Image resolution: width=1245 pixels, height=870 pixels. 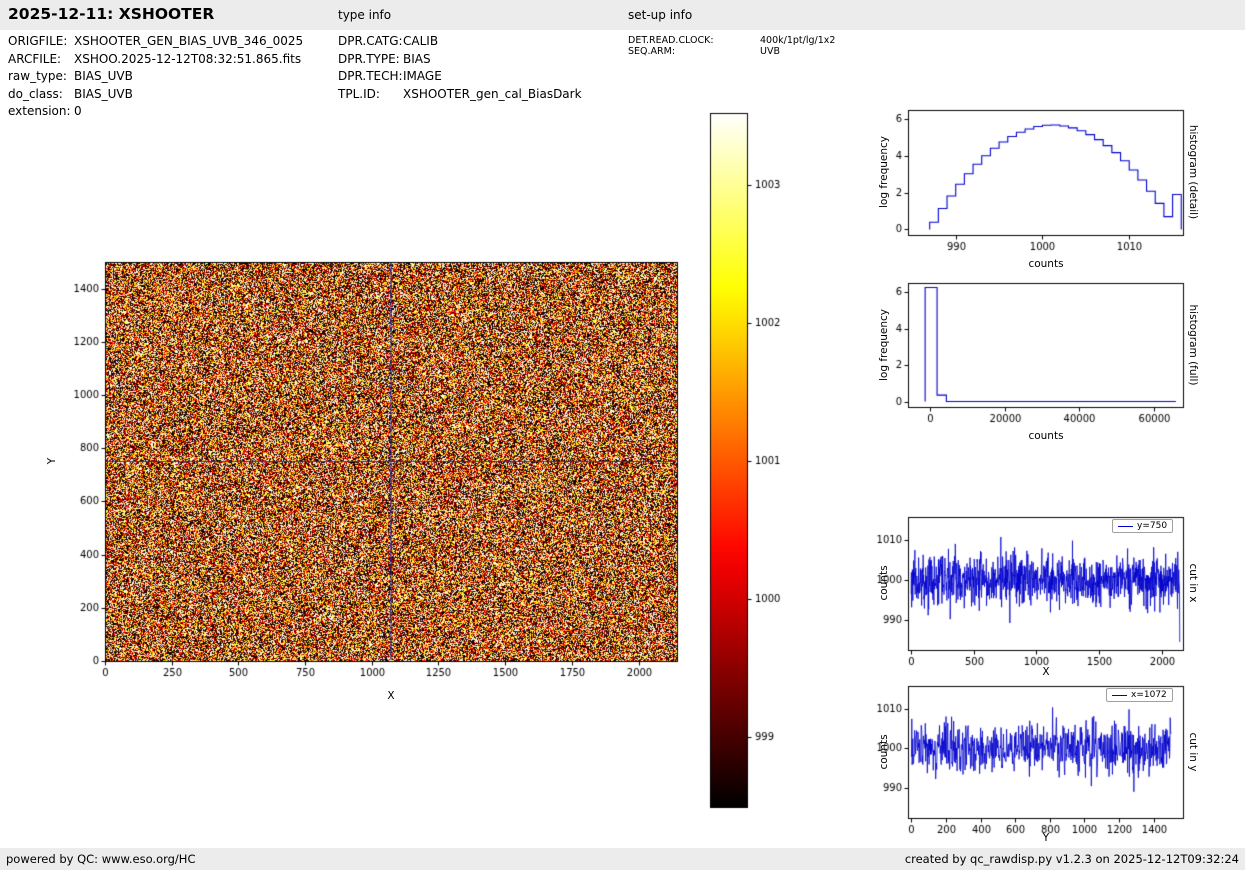 What do you see at coordinates (1149, 695) in the screenshot?
I see `legend-cut-y-label: x=1072` at bounding box center [1149, 695].